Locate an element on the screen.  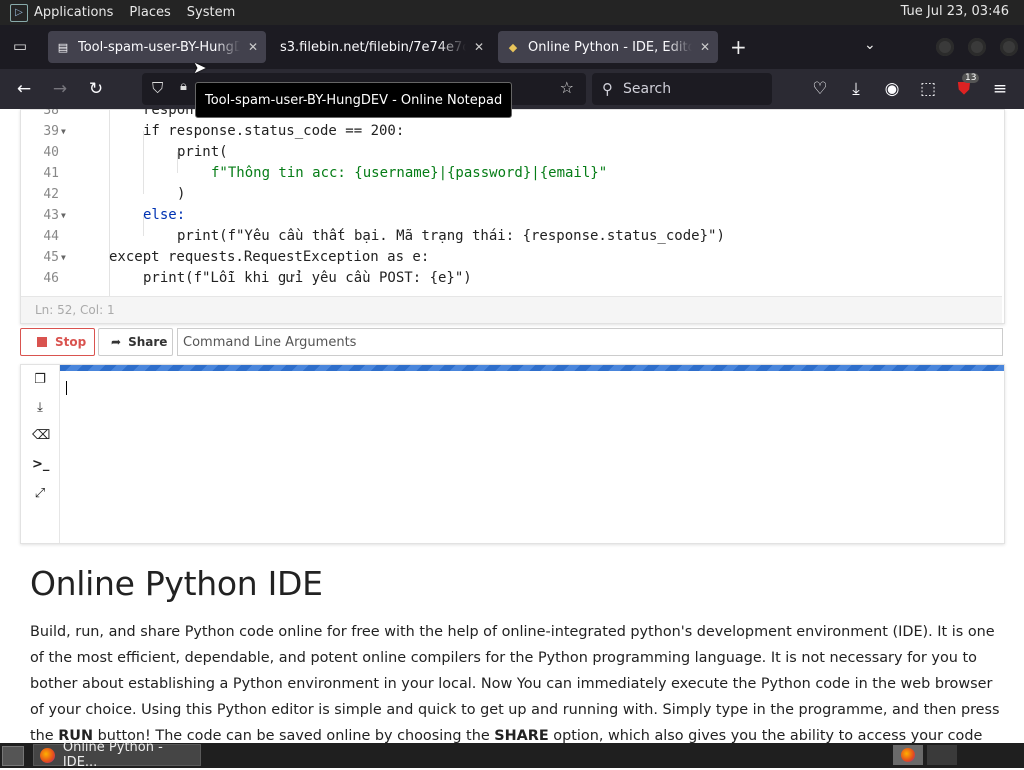
account-icon: ◉ is located at coordinates (892, 90).